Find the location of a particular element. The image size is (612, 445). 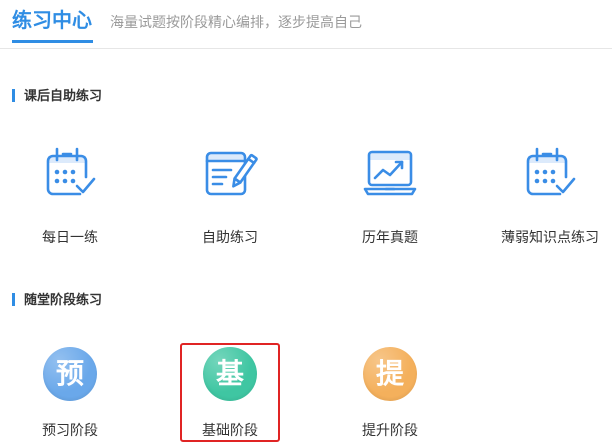

item-label: 提升阶段 is located at coordinates (390, 430).